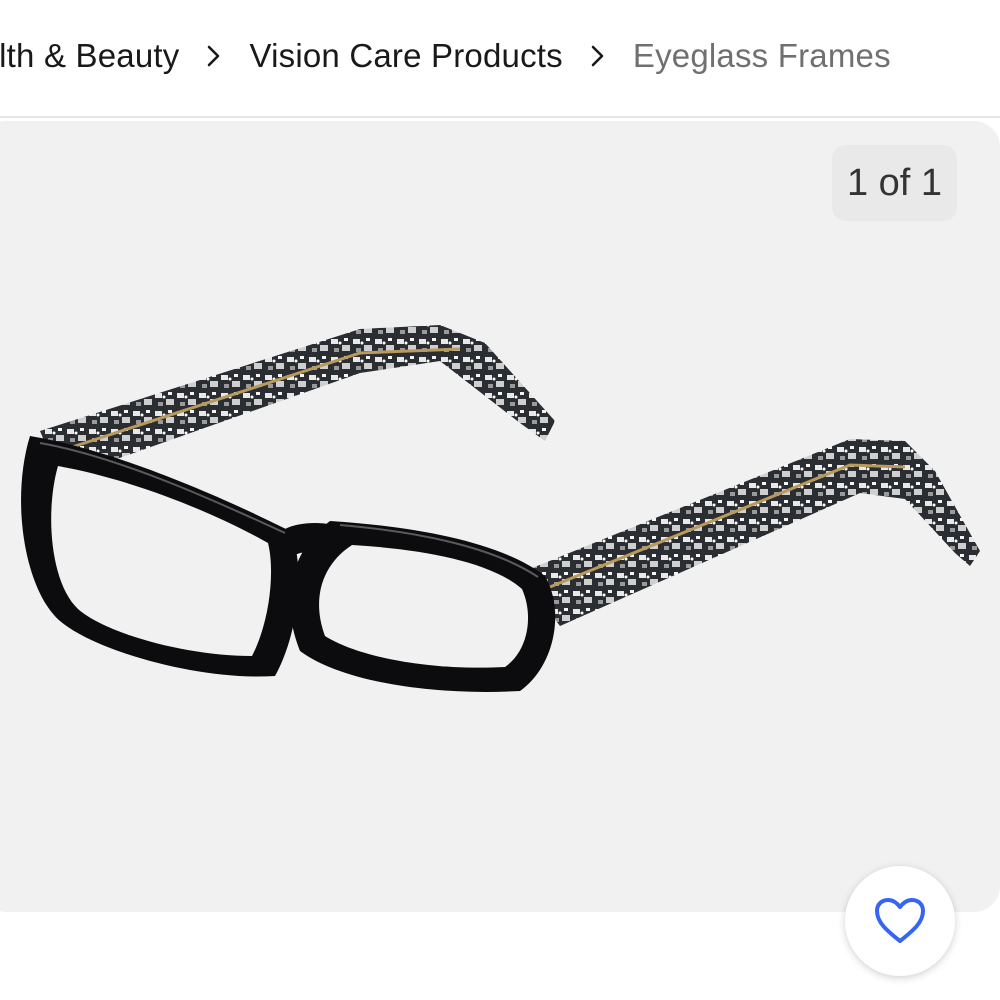 The image size is (1000, 1000). I want to click on image-counter: 1 of 1, so click(894, 183).